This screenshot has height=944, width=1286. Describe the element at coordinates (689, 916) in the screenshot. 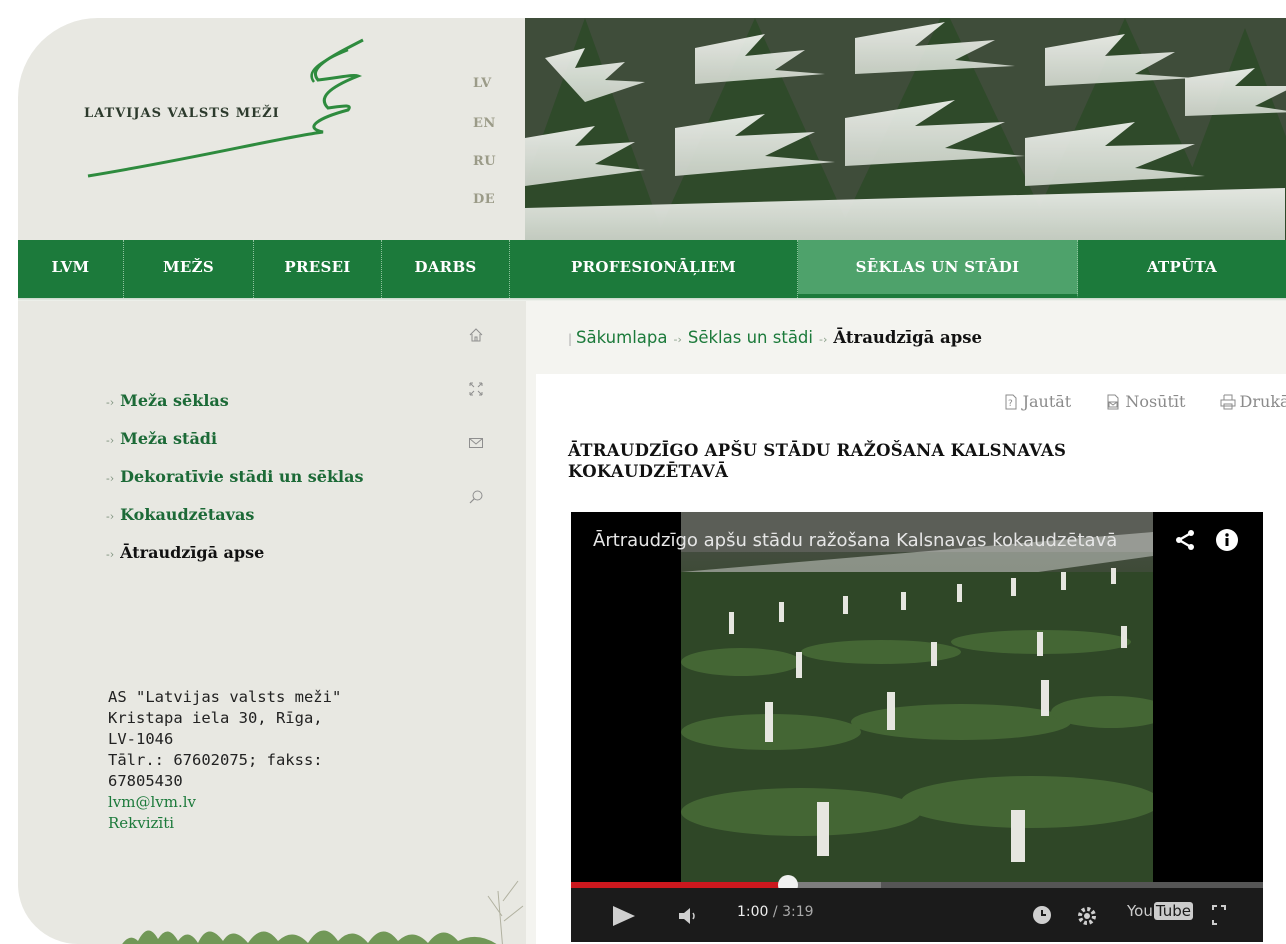

I see `volume-icon` at that location.